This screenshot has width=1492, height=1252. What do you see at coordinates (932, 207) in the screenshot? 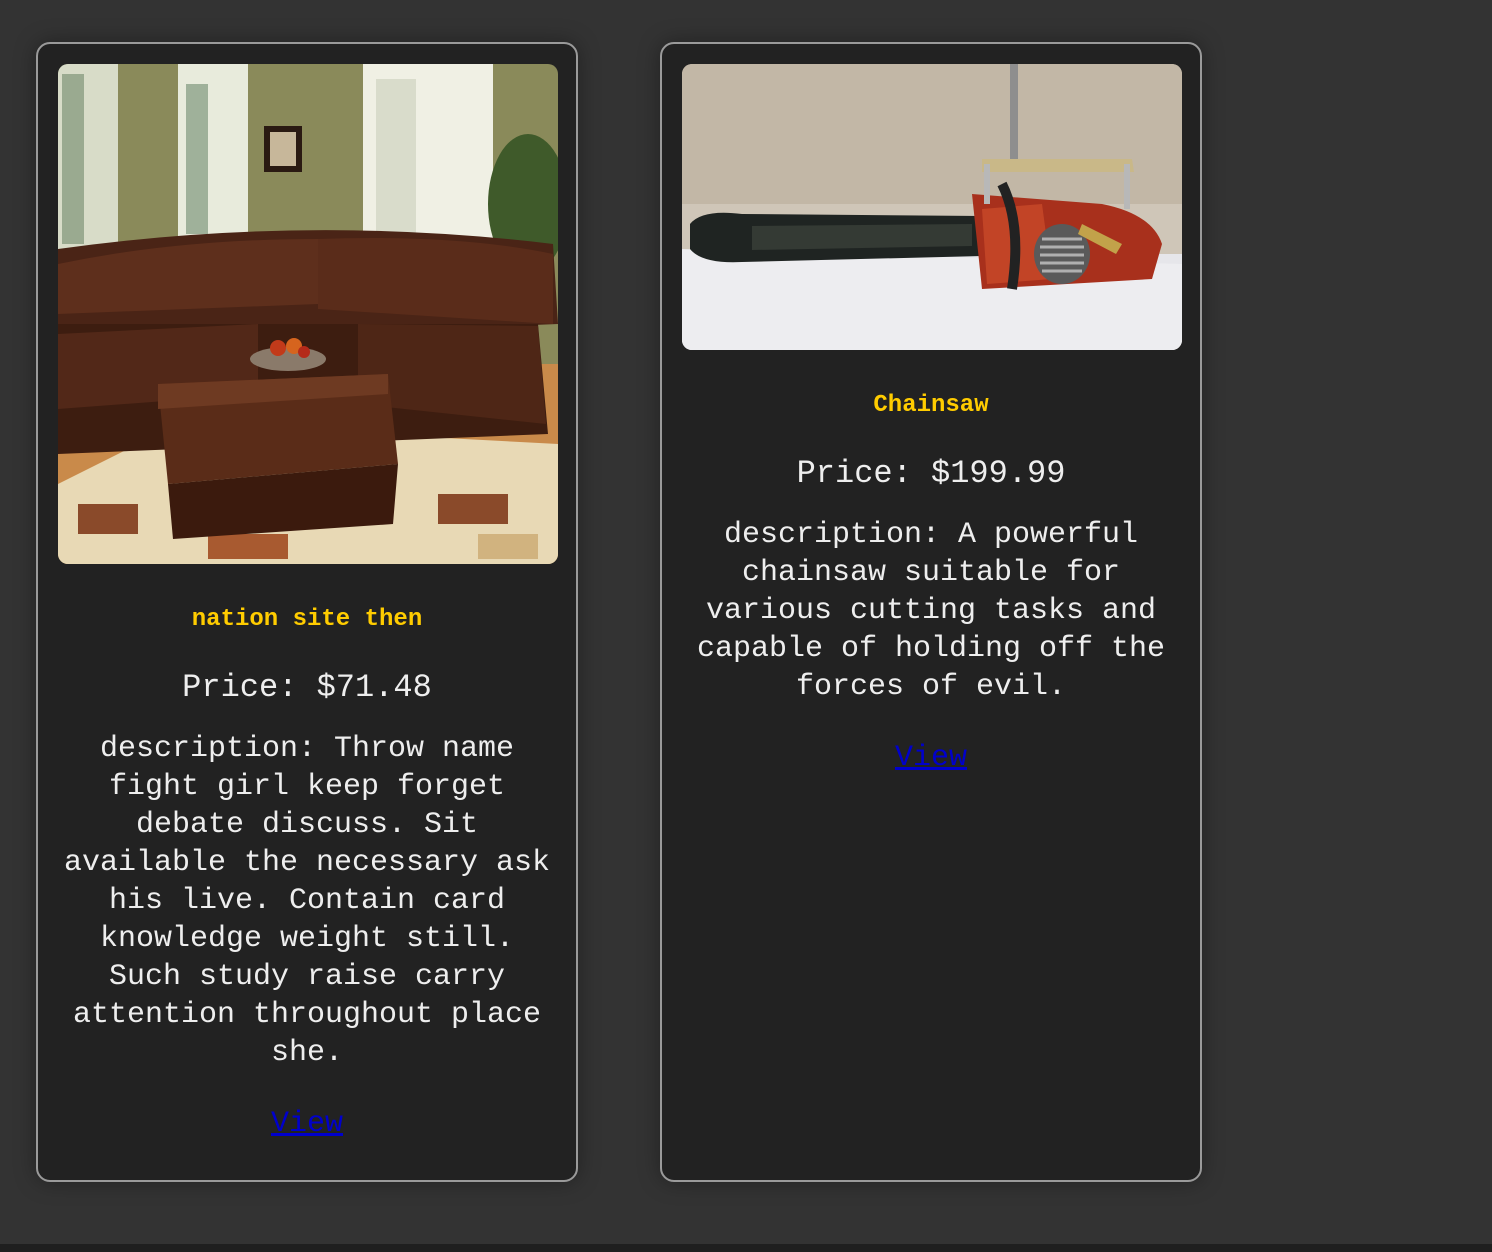
I see `product-image-chainsaw` at bounding box center [932, 207].